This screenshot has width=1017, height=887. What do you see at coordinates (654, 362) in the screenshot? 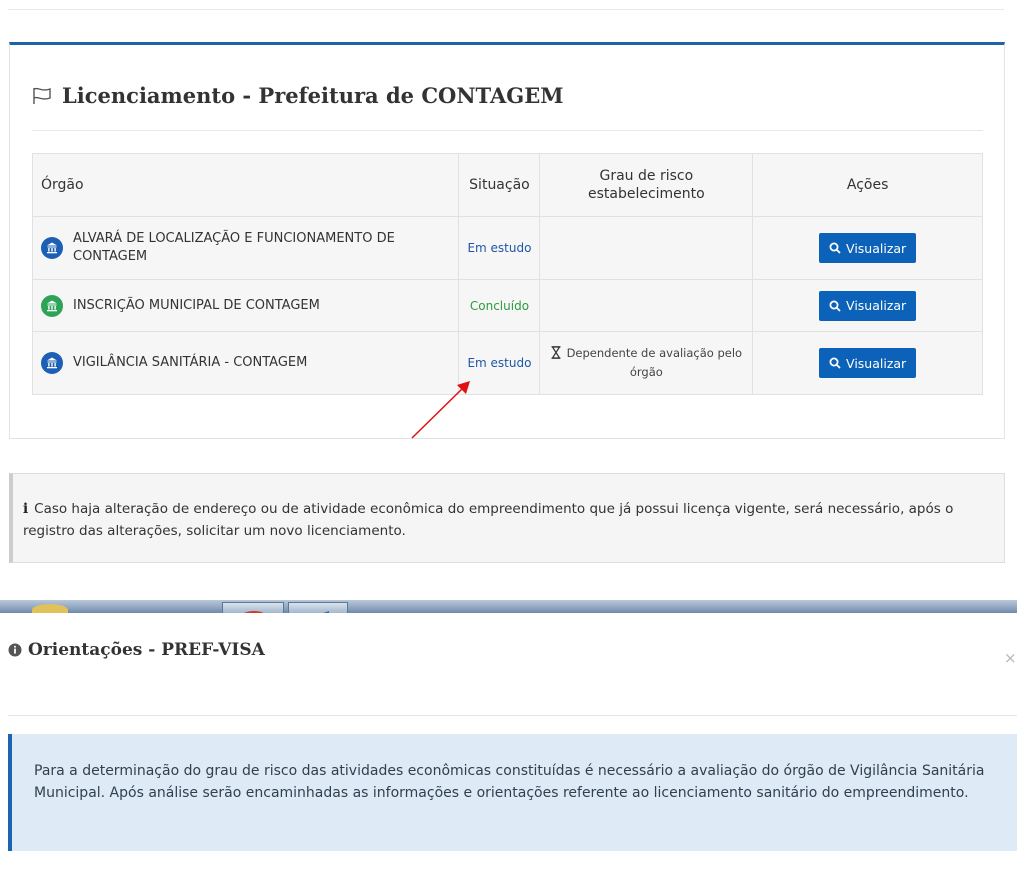
I see `risk-text: Dependente de avaliação pelo órgão` at bounding box center [654, 362].